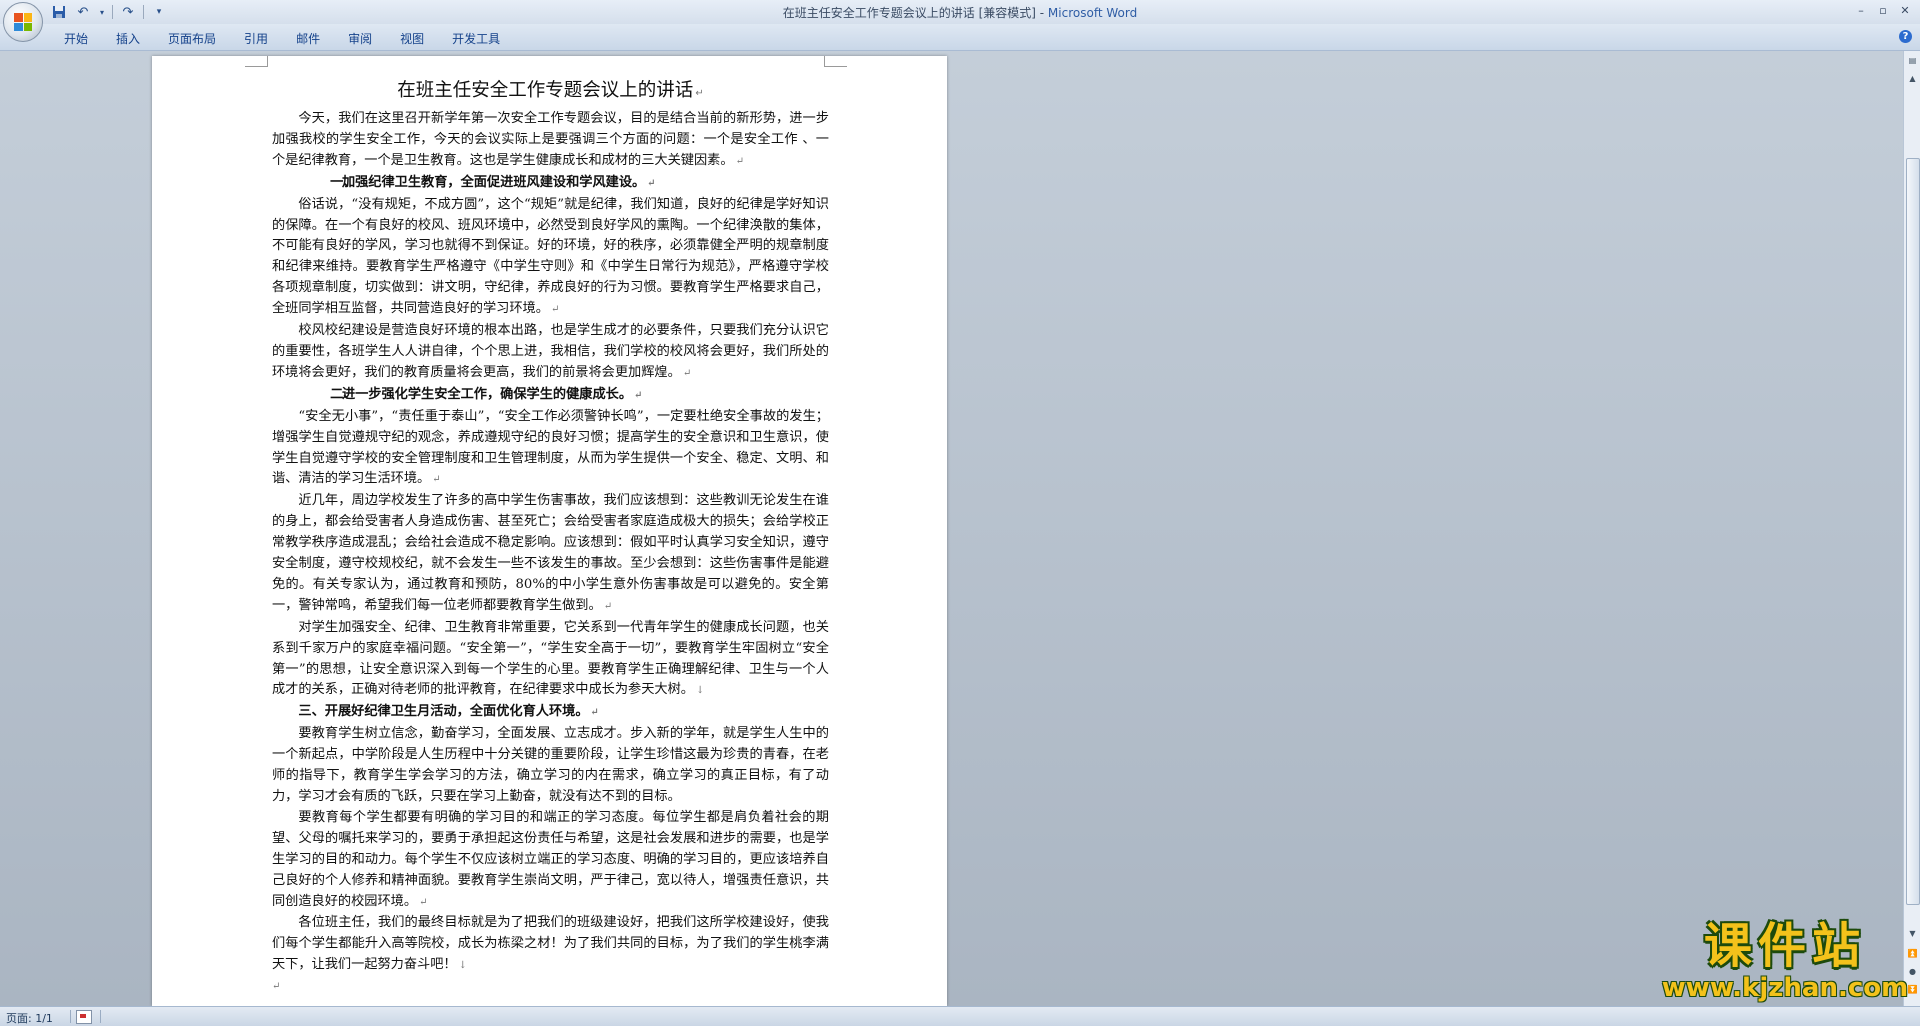 The width and height of the screenshot is (1920, 1026). Describe the element at coordinates (1912, 60) in the screenshot. I see `ruler-toggle-icon: ▤` at that location.